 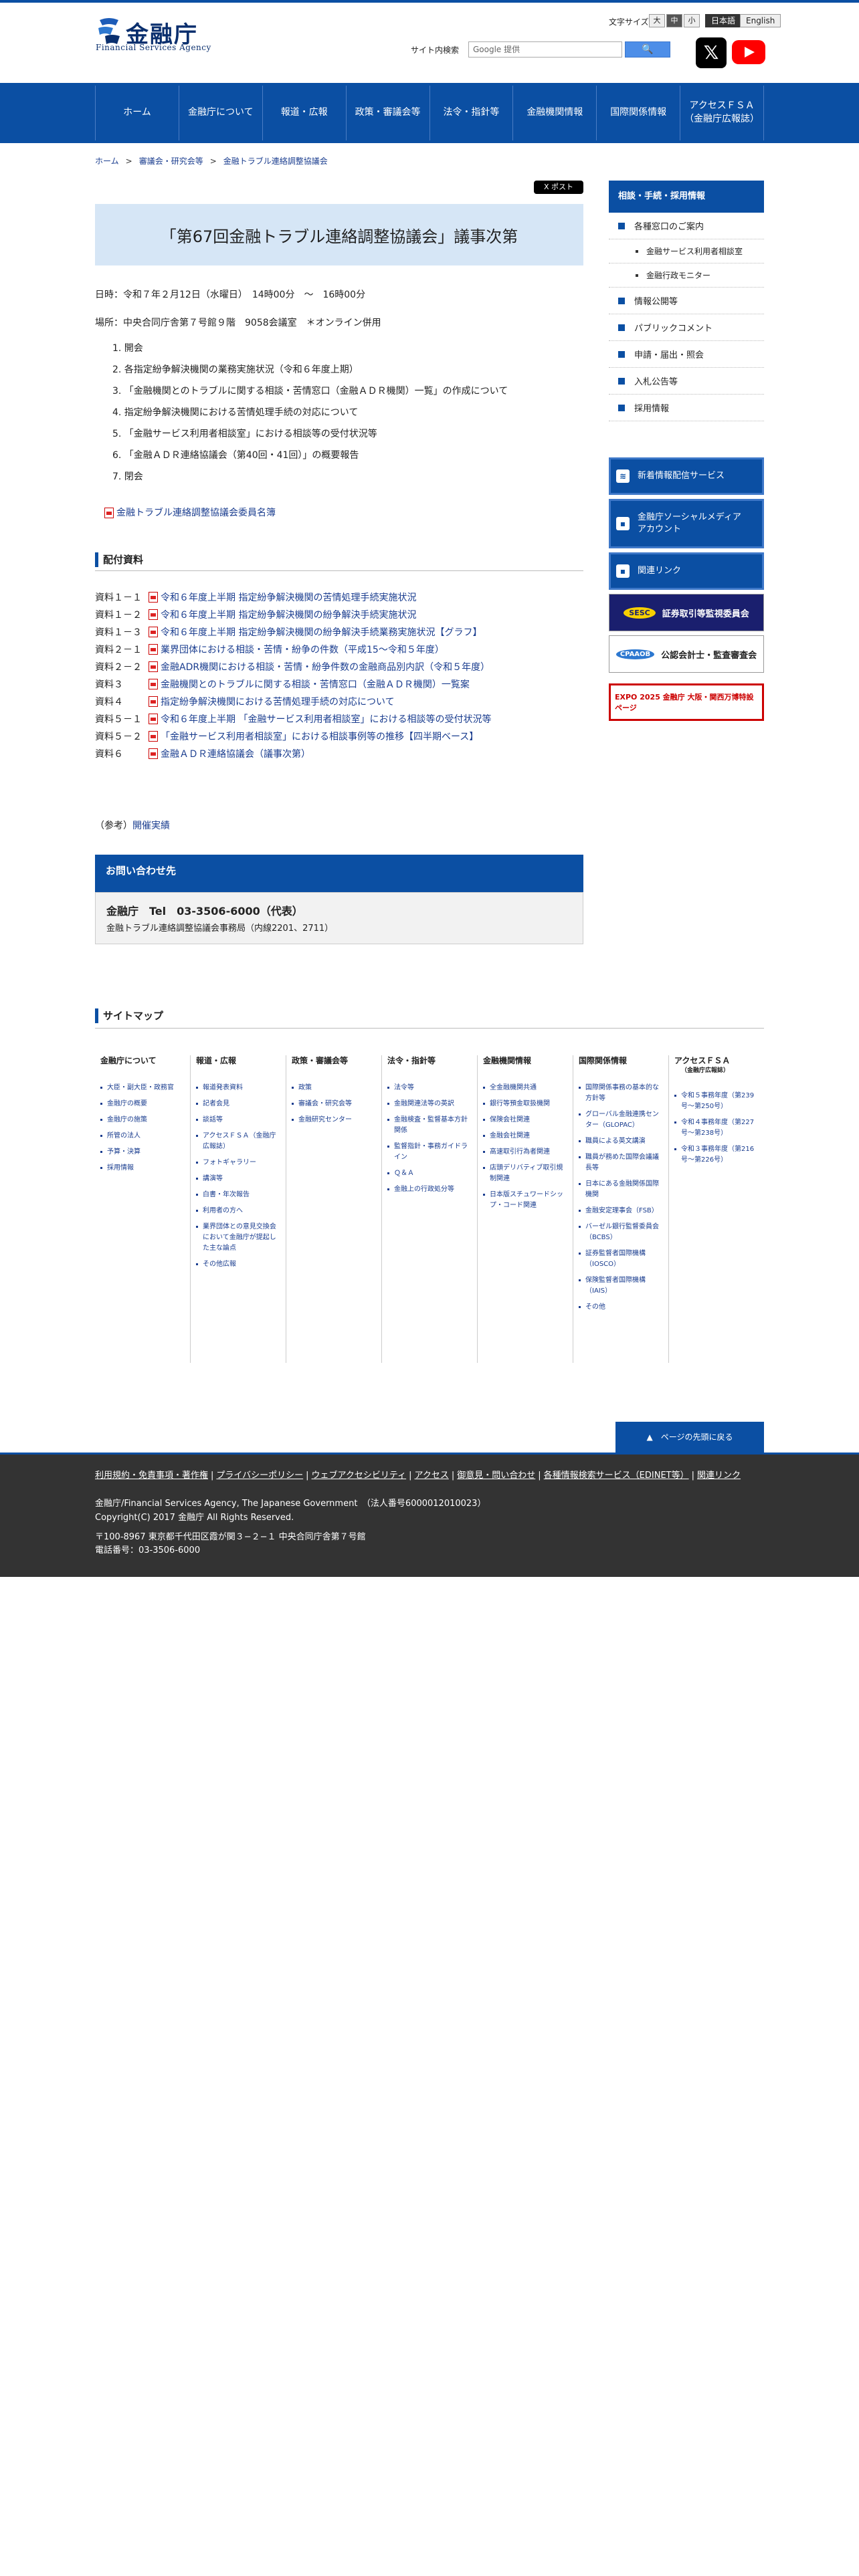 I want to click on reference-link: 開催実績, so click(x=151, y=826).